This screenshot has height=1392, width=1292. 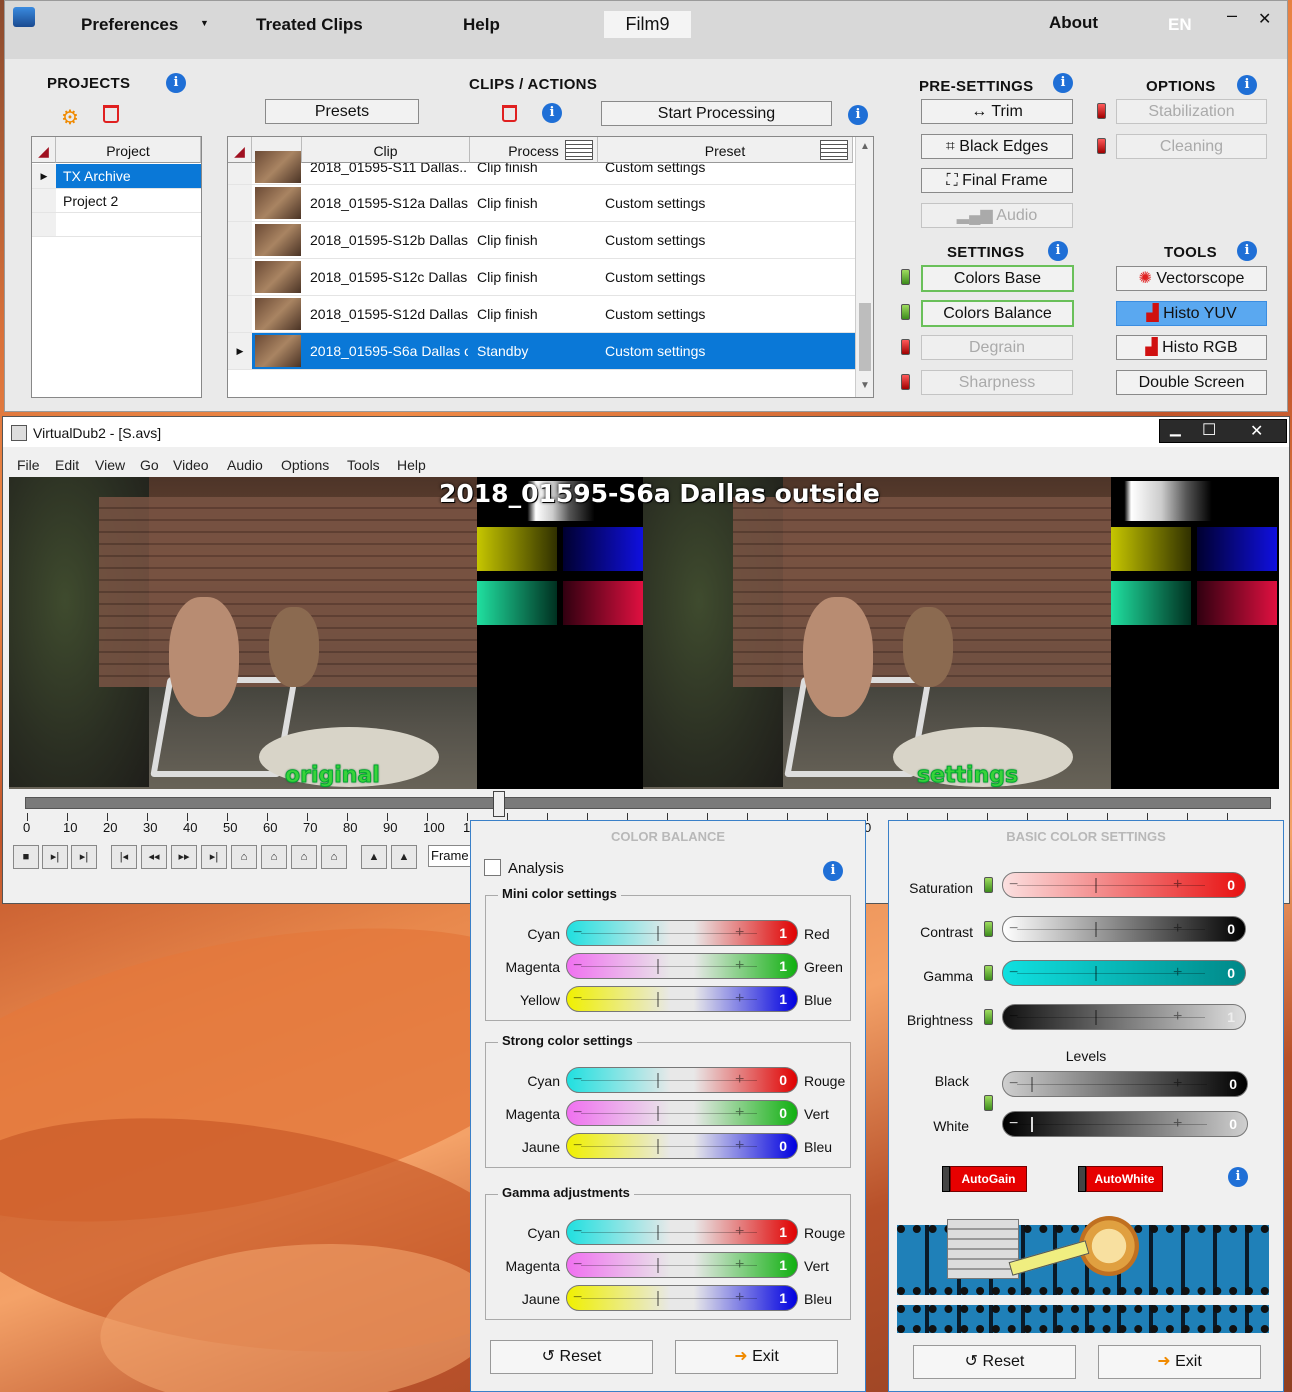 I want to click on white-level-slider: − + 0, so click(x=1125, y=1124).